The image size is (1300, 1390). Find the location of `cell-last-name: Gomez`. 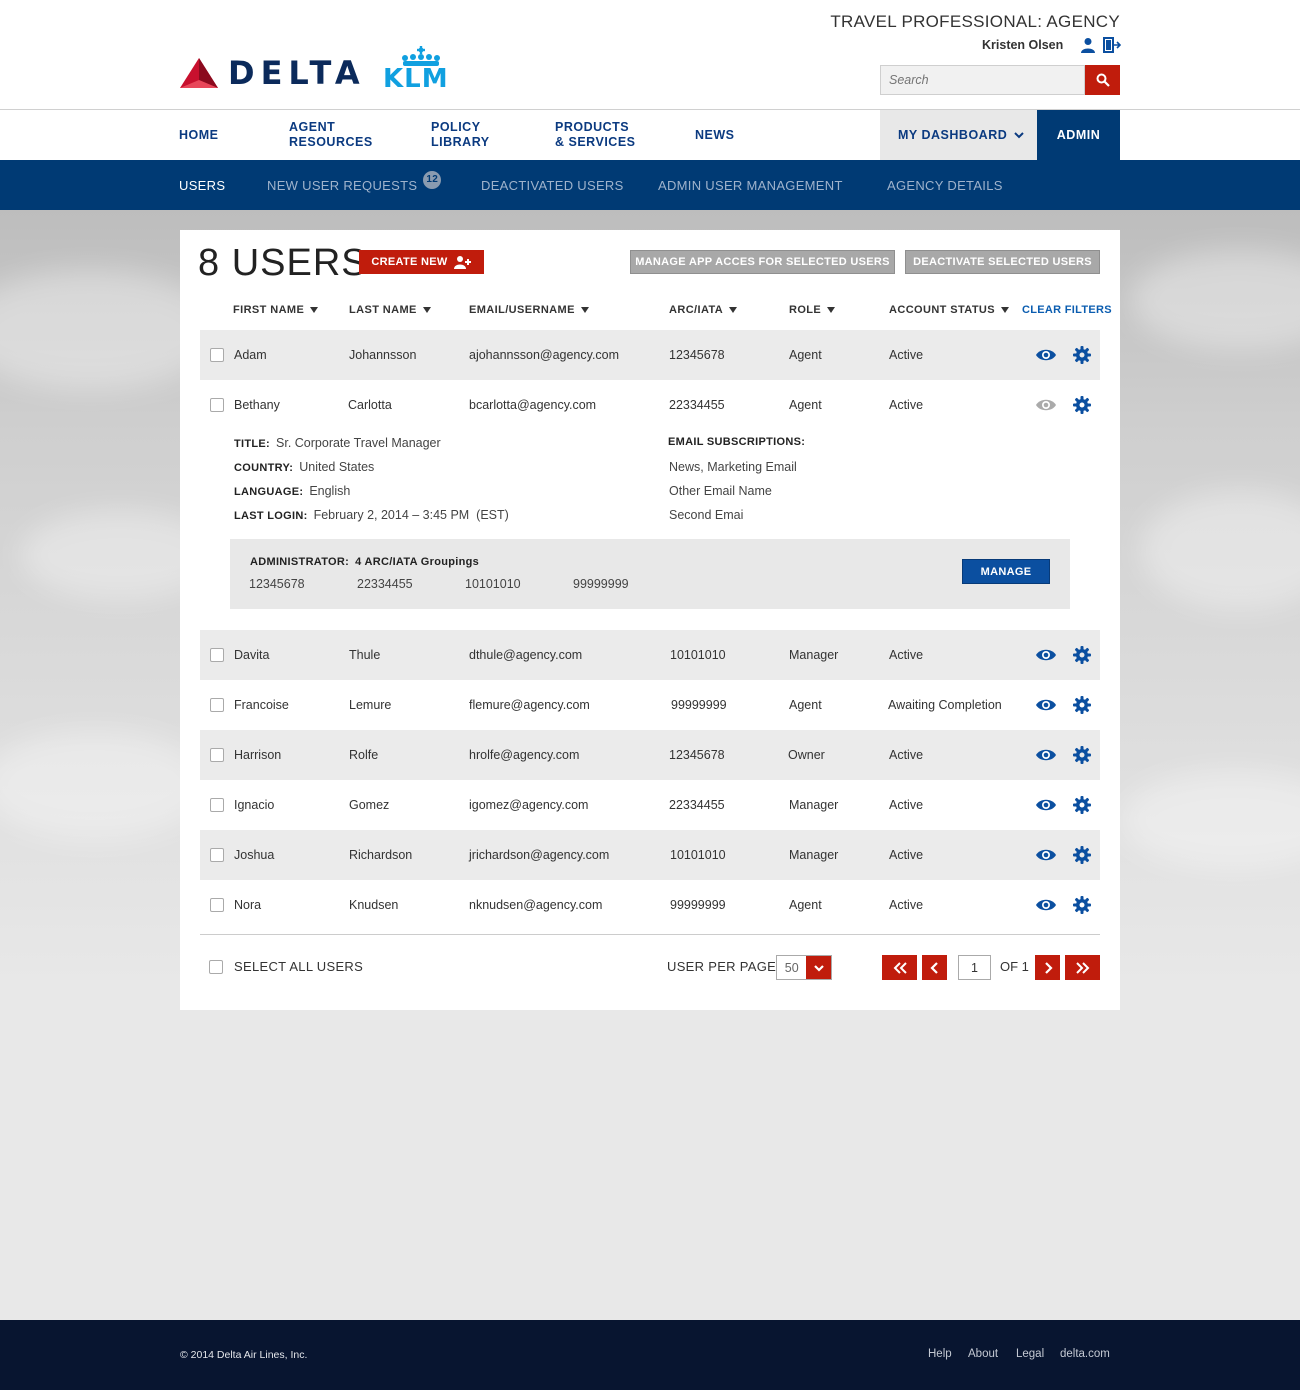

cell-last-name: Gomez is located at coordinates (369, 805).